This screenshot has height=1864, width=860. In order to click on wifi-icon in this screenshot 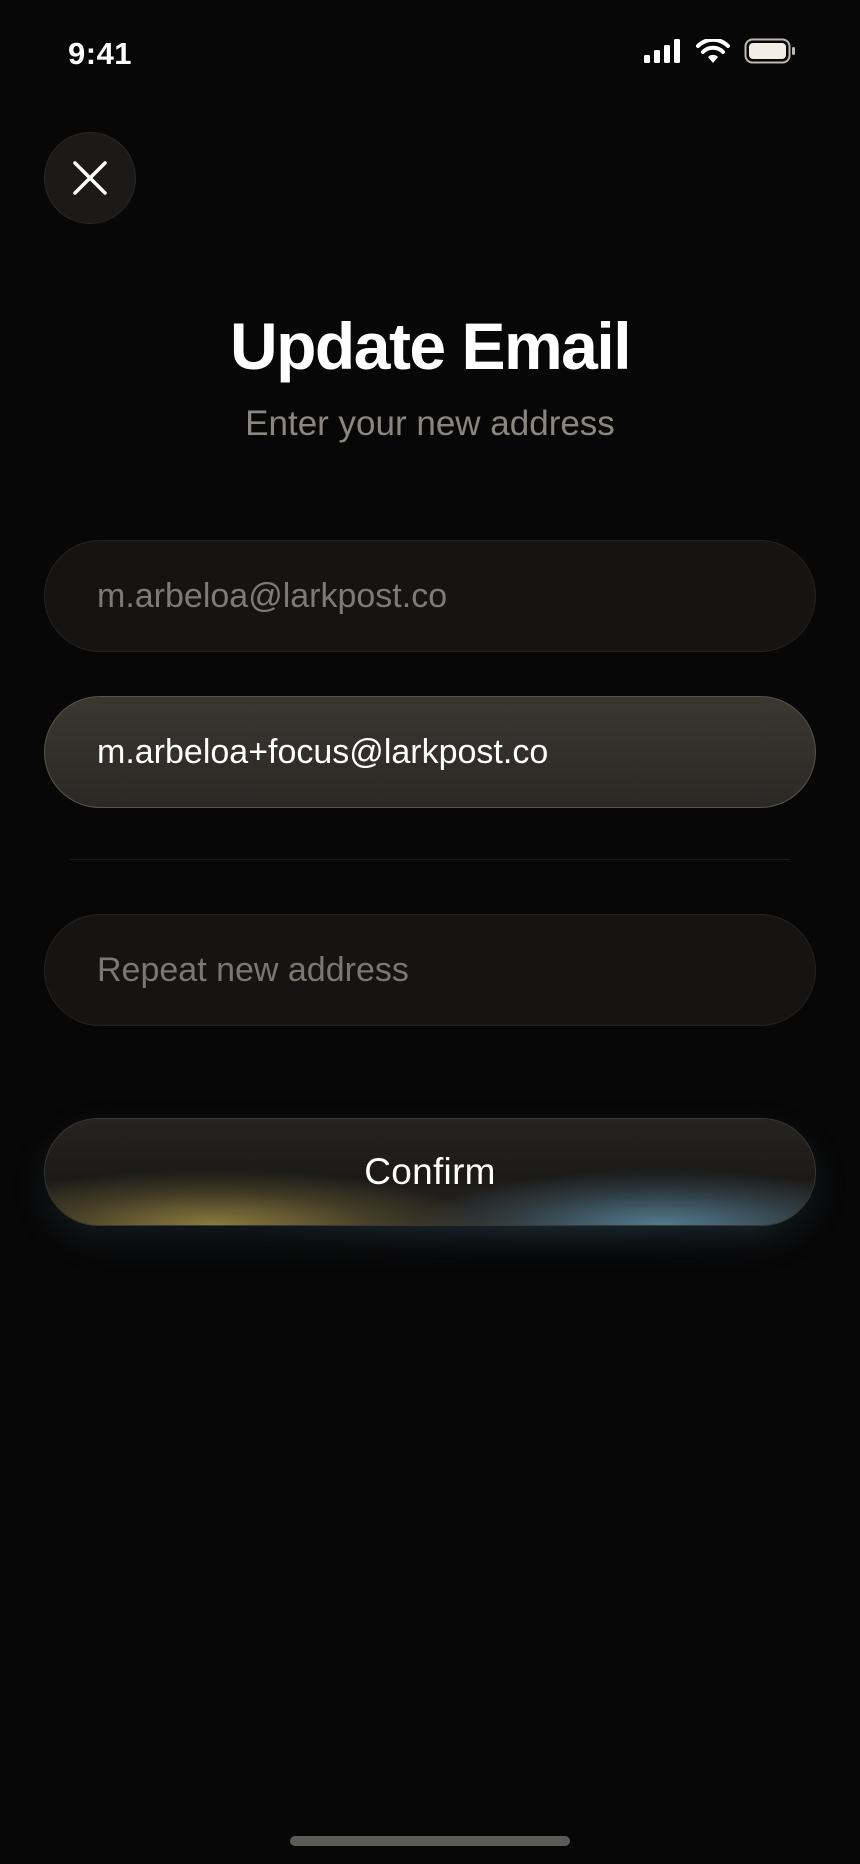, I will do `click(713, 50)`.